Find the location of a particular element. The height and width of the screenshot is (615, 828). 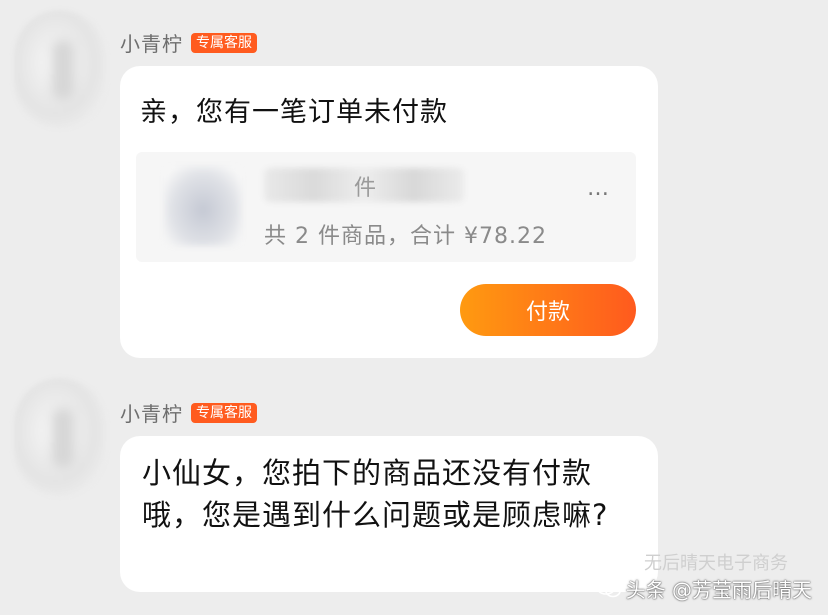

wechat-icon is located at coordinates (608, 587).